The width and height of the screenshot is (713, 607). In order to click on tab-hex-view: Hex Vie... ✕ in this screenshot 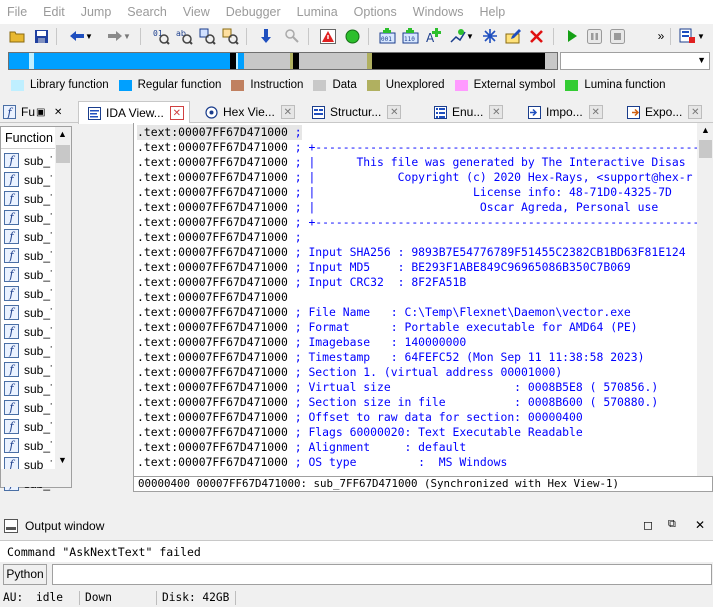, I will do `click(249, 112)`.